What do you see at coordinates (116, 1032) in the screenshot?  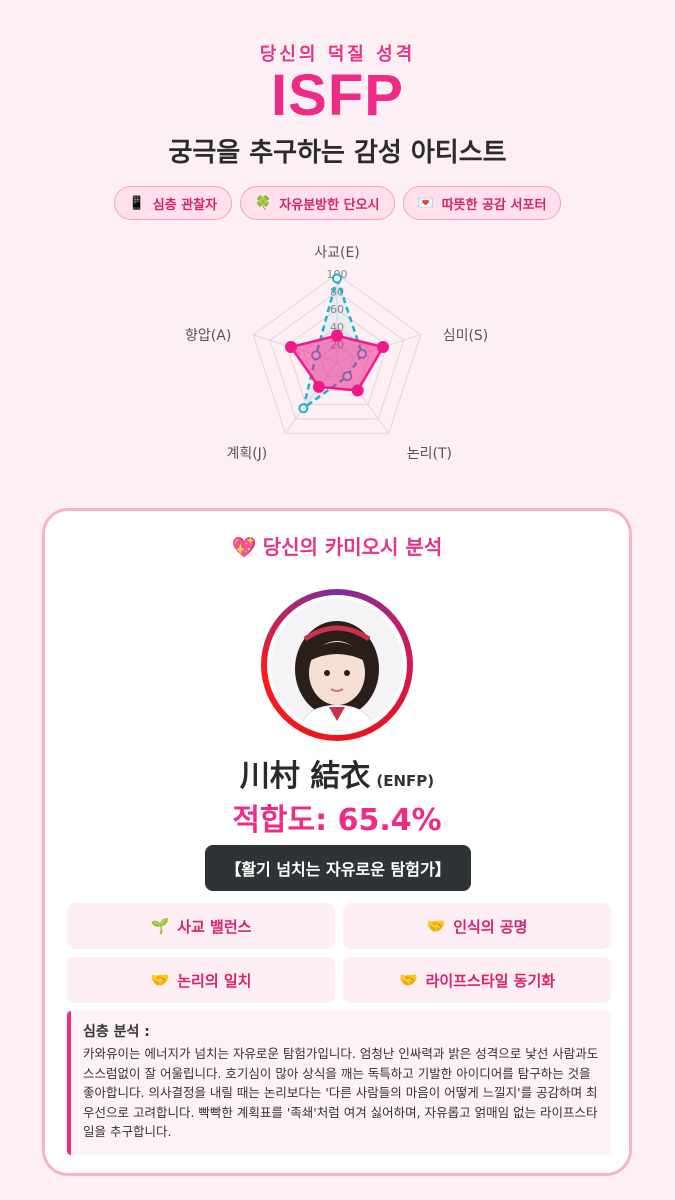 I see `analysis-heading: 심층 분석 :` at bounding box center [116, 1032].